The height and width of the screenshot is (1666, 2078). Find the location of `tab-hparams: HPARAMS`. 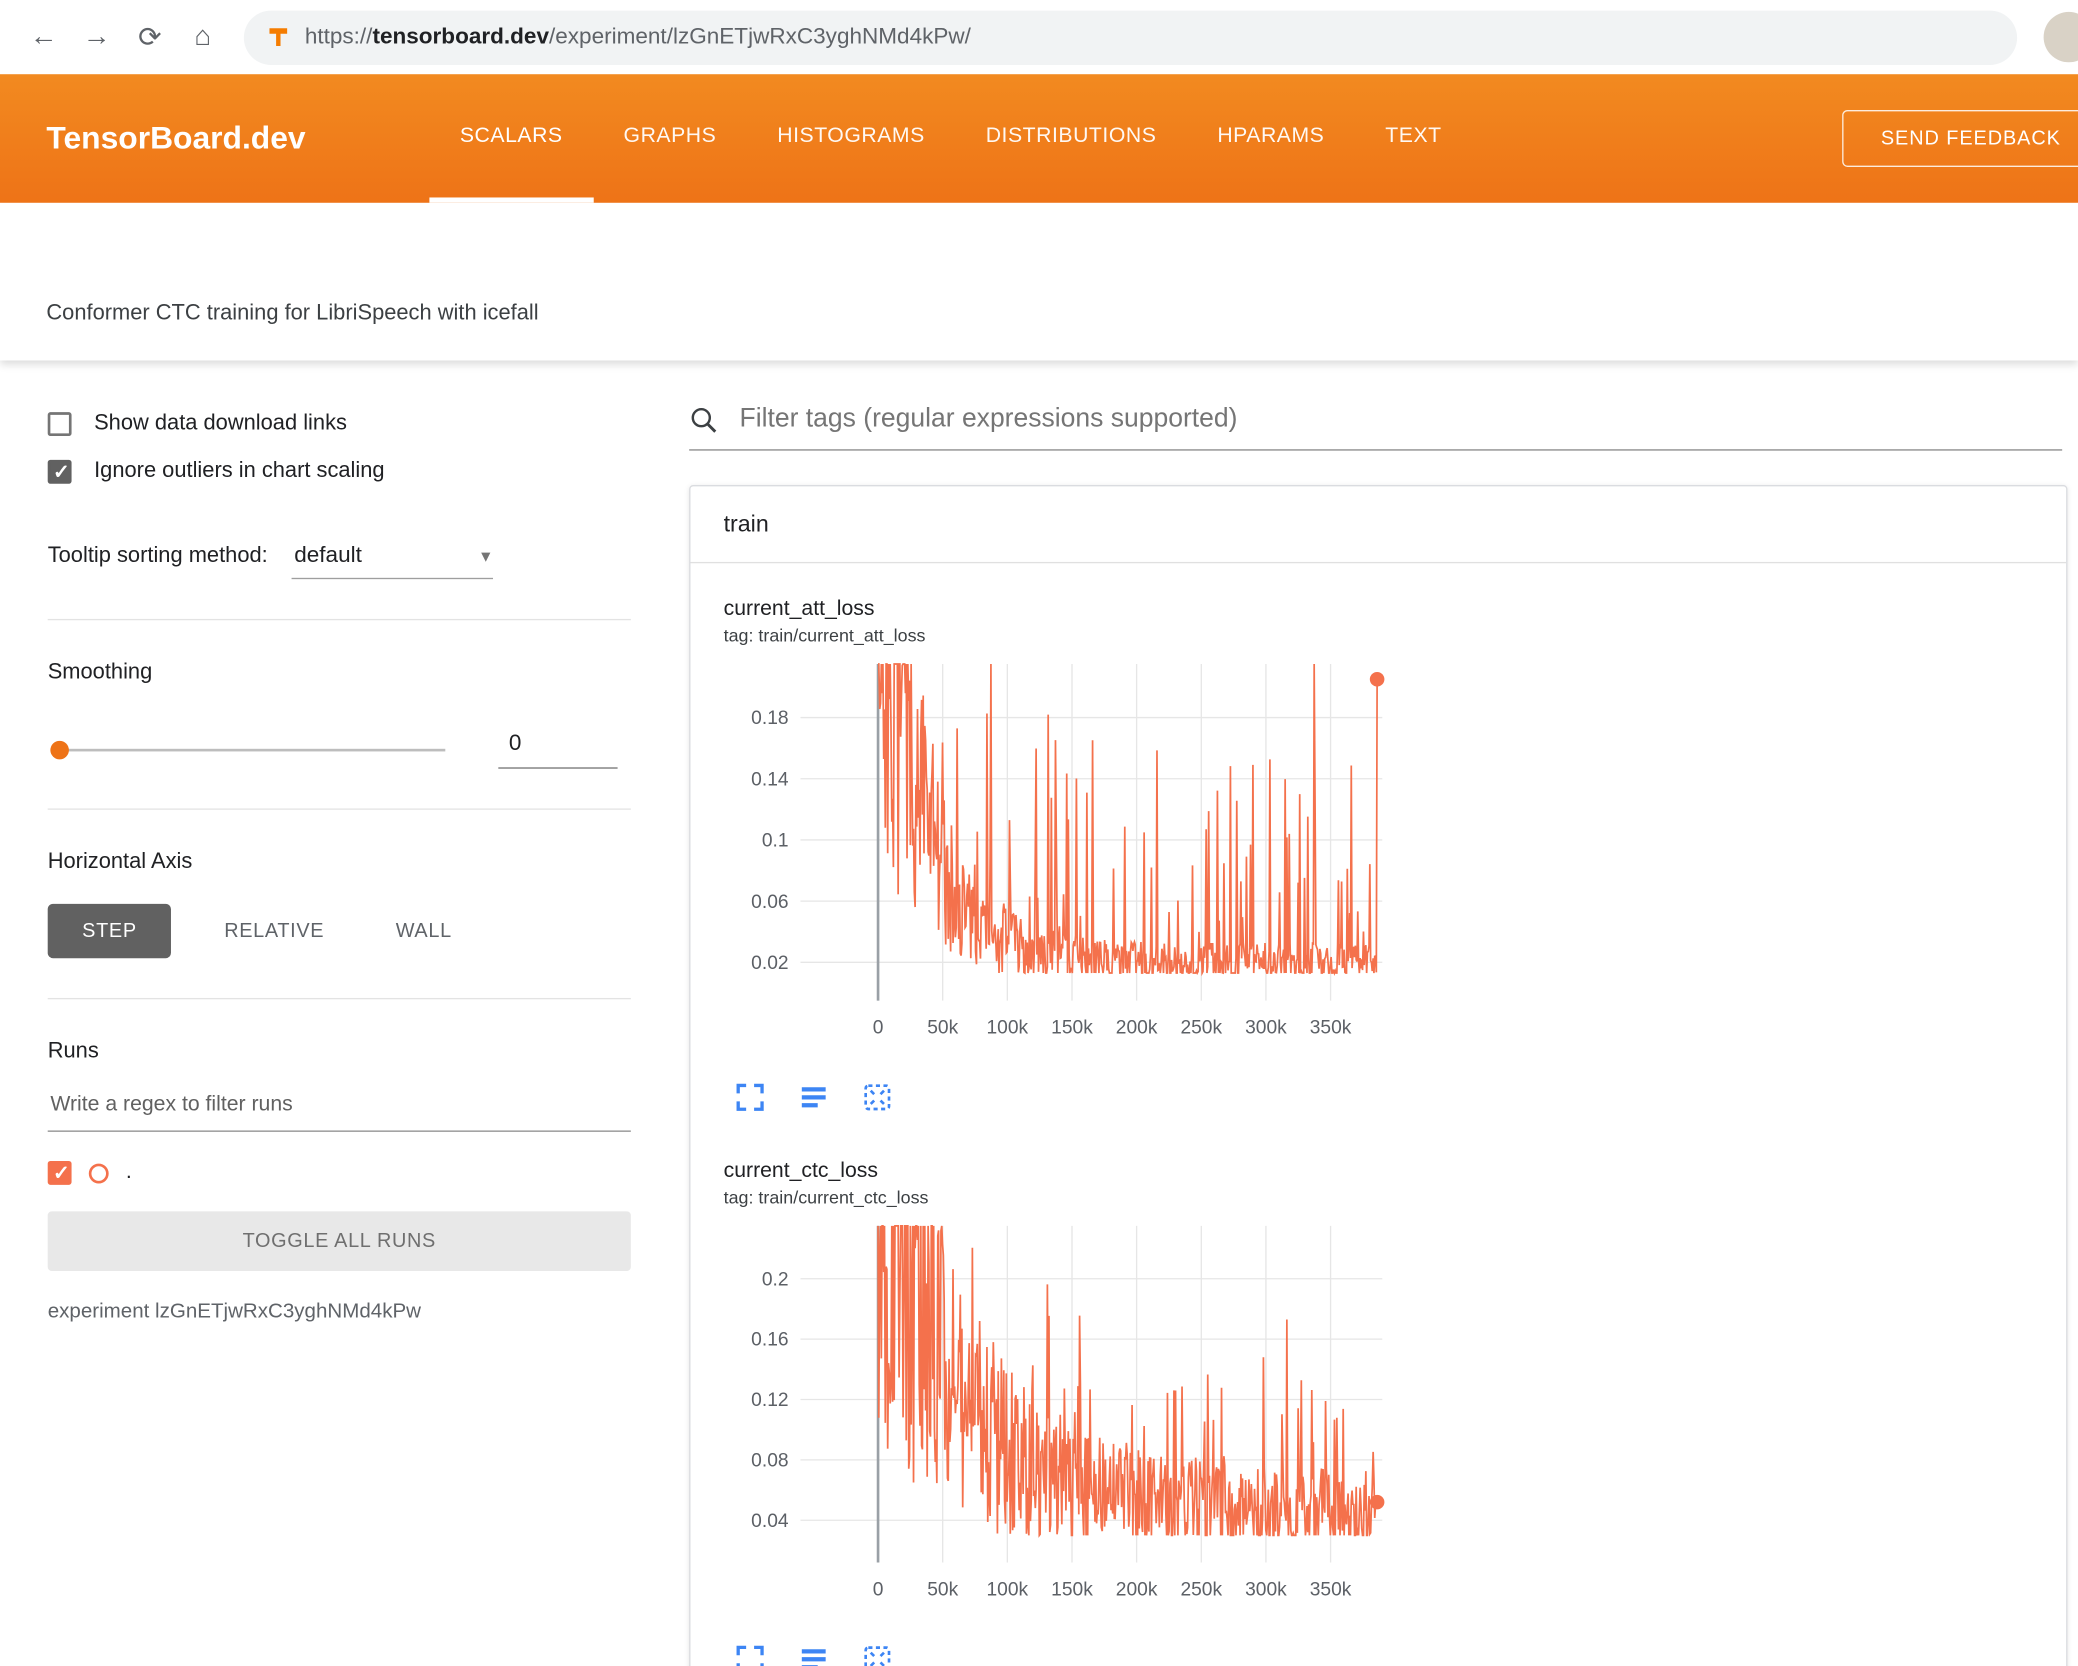

tab-hparams: HPARAMS is located at coordinates (1271, 138).